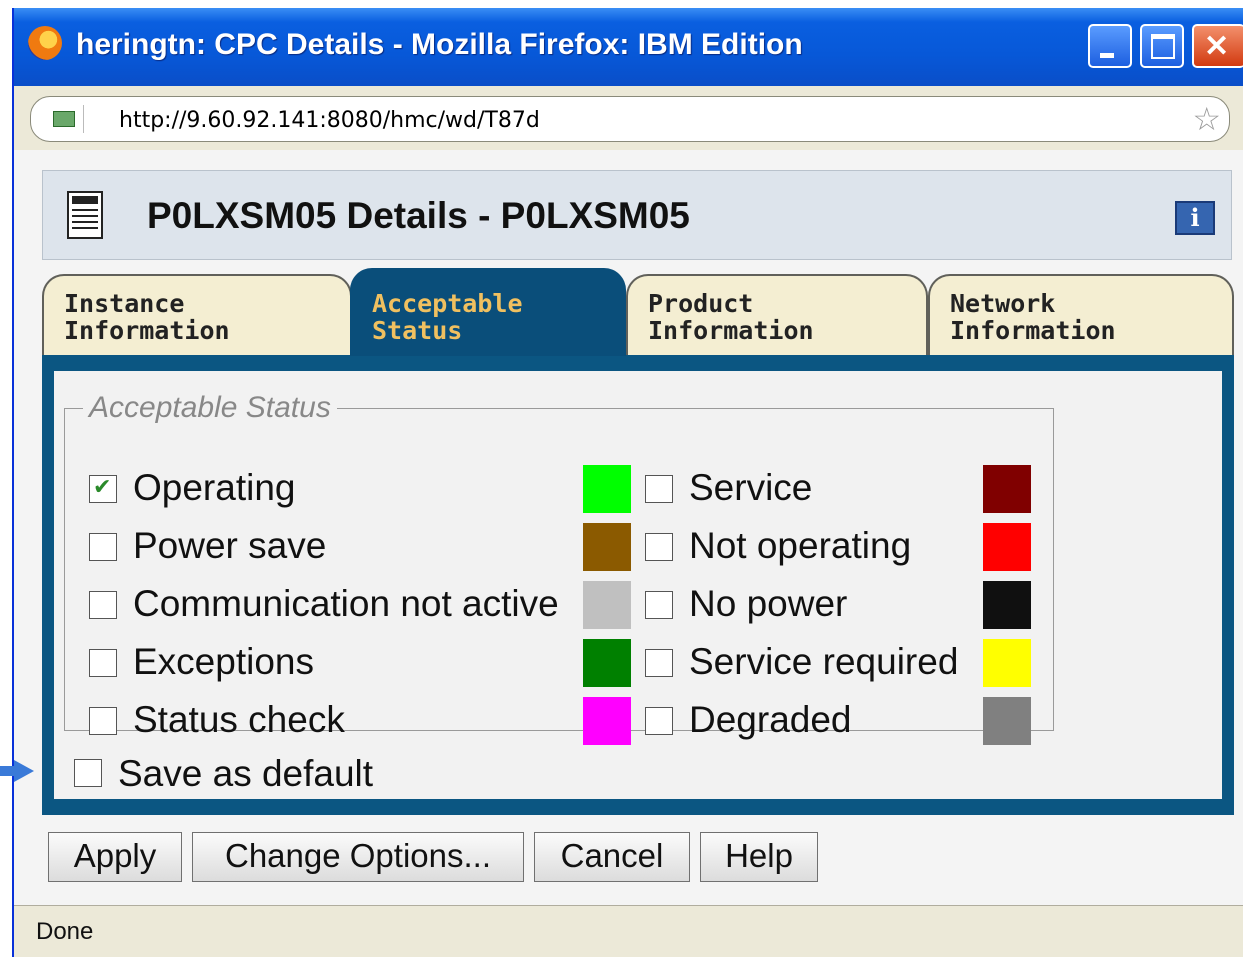 The height and width of the screenshot is (957, 1243). I want to click on address-bar: http://9.60.92.141:8080/hmc/wd/T87d ☆, so click(630, 119).